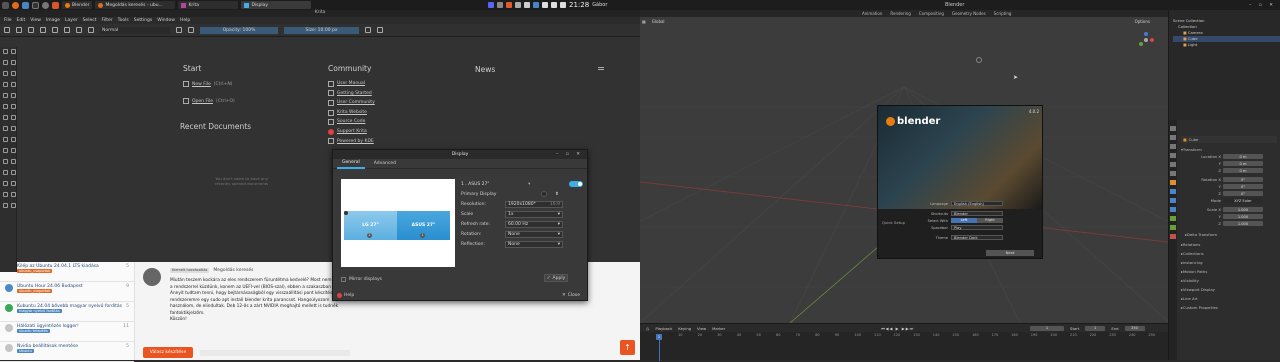 The image size is (1280, 362). Describe the element at coordinates (658, 21) in the screenshot. I see `transform-orientation: Global` at that location.